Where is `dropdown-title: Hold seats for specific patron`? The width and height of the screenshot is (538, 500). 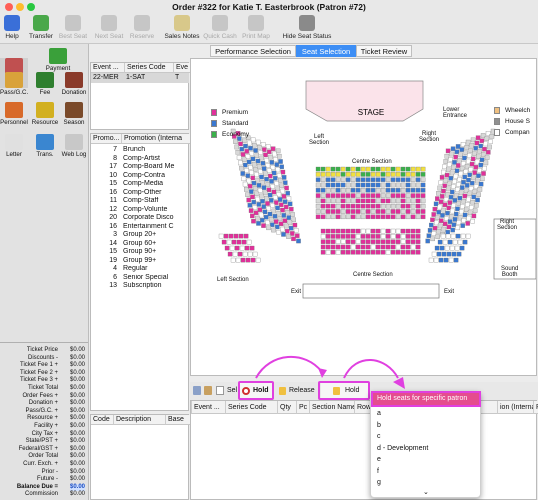
dropdown-title: Hold seats for specific patron is located at coordinates (426, 399).